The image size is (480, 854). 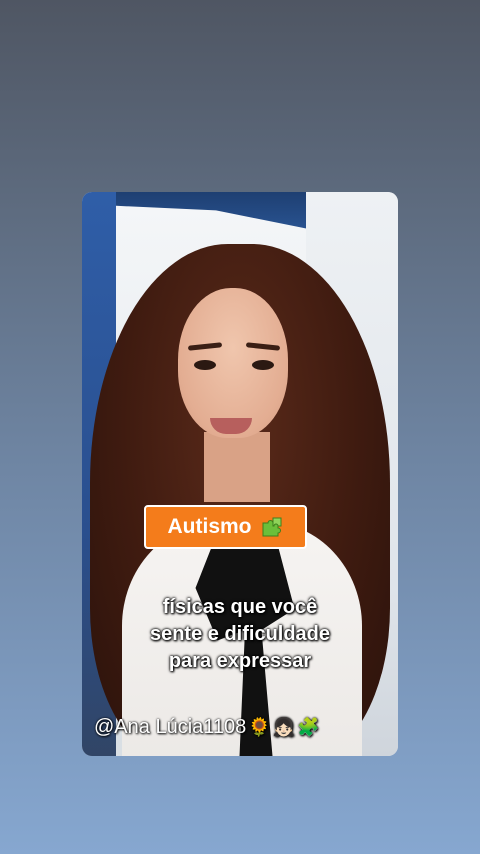 What do you see at coordinates (237, 467) in the screenshot?
I see `person-neck` at bounding box center [237, 467].